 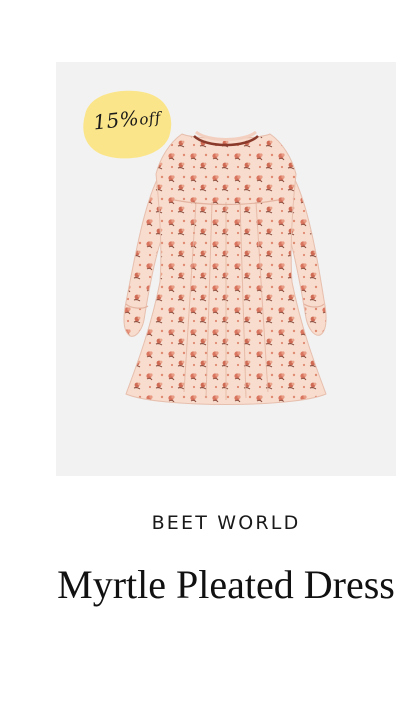 What do you see at coordinates (200, 523) in the screenshot?
I see `brand-name: BEET WORLD` at bounding box center [200, 523].